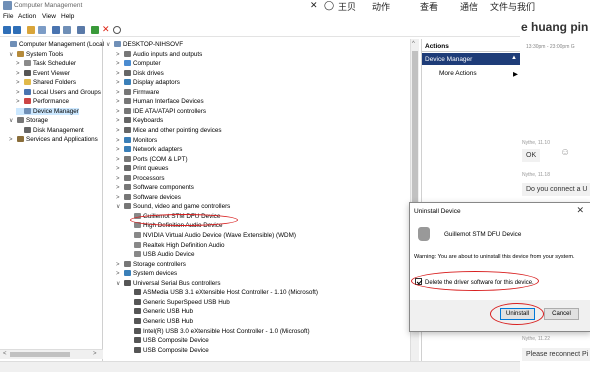 The height and width of the screenshot is (372, 590). Describe the element at coordinates (149, 178) in the screenshot. I see `device-label: Processors` at that location.